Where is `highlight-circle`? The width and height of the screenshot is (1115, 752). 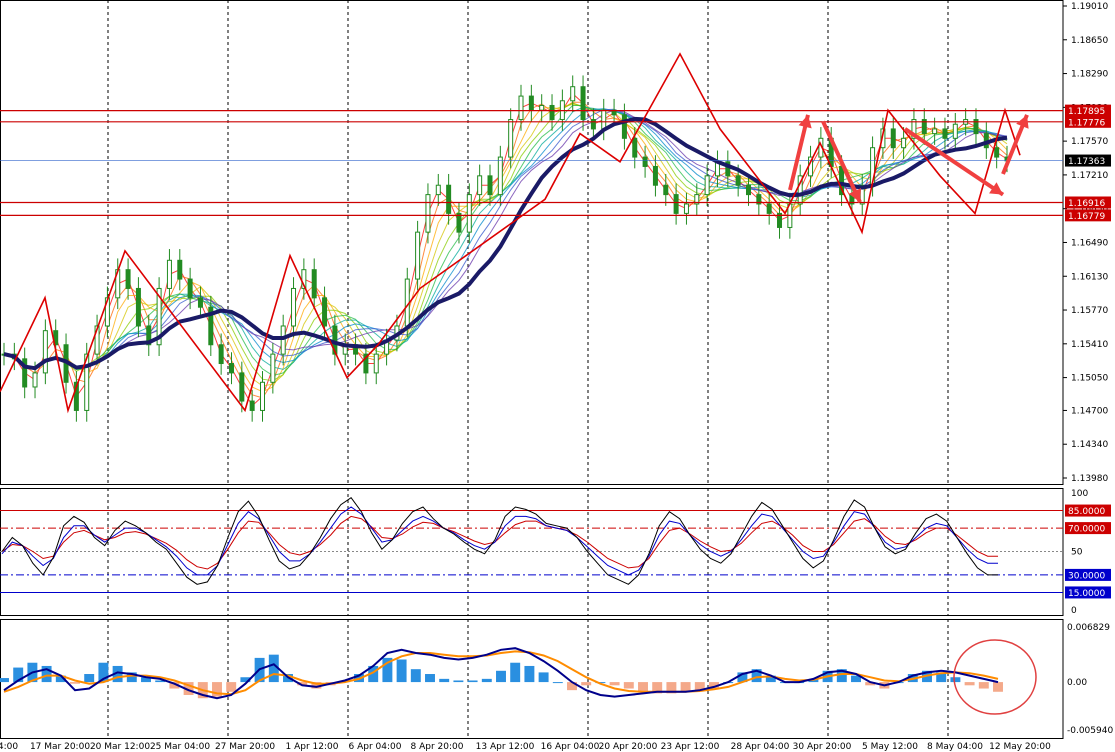 highlight-circle is located at coordinates (995, 677).